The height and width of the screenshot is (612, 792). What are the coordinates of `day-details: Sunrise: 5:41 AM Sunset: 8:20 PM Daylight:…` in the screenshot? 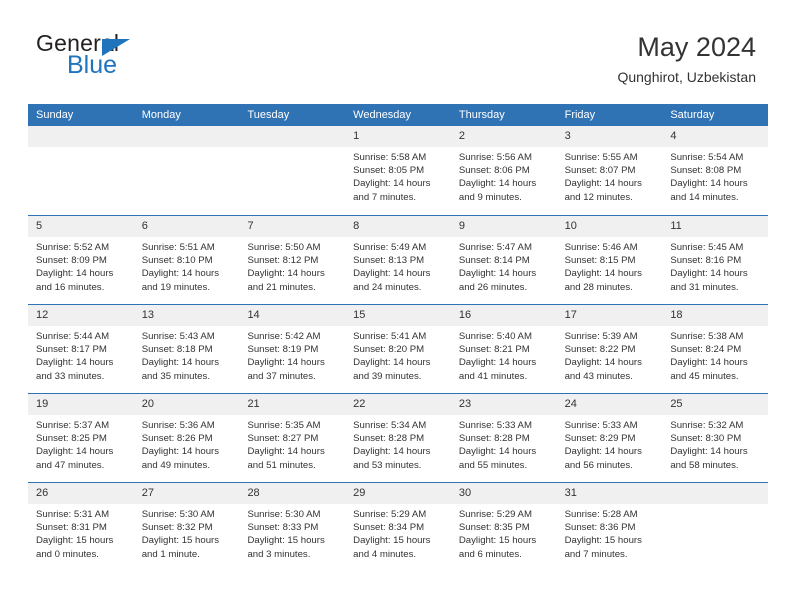 It's located at (398, 354).